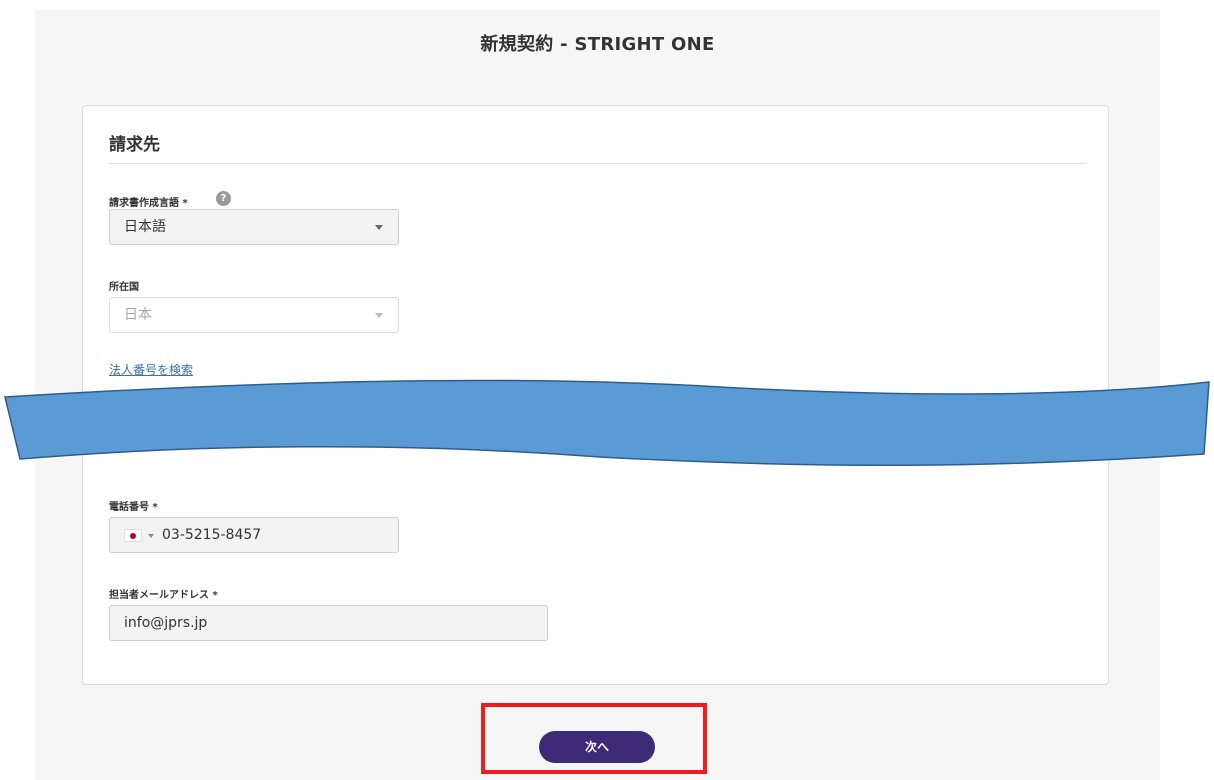 The height and width of the screenshot is (780, 1214). I want to click on phone-label: 電話番号 *, so click(133, 507).